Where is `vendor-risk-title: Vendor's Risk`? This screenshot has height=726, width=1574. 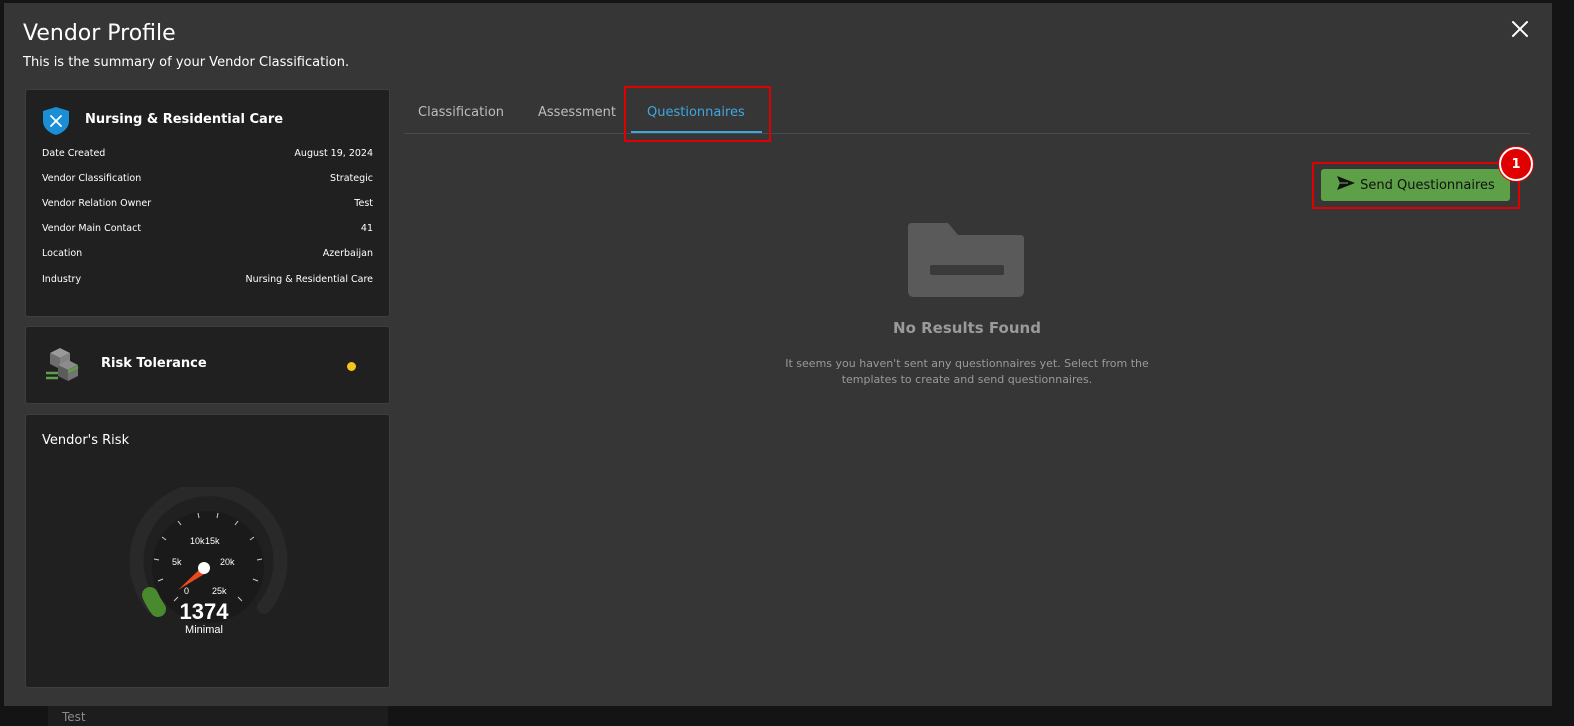 vendor-risk-title: Vendor's Risk is located at coordinates (86, 440).